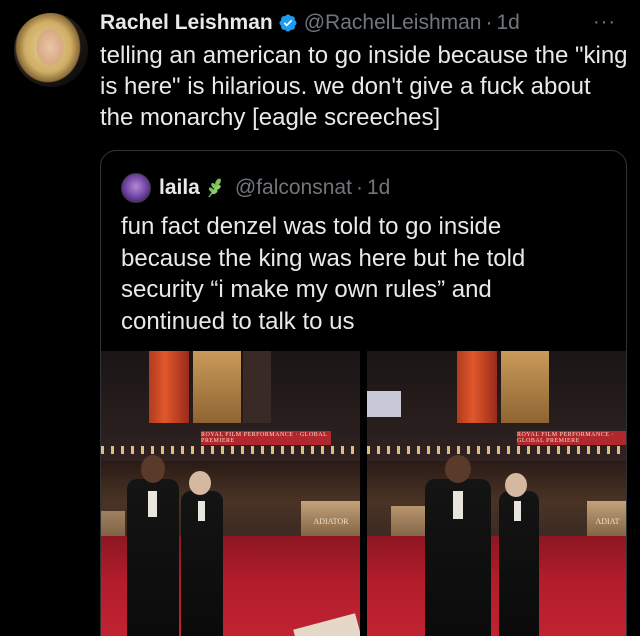 The image size is (640, 636). Describe the element at coordinates (507, 23) in the screenshot. I see `tweet-timestamp: 1d` at that location.